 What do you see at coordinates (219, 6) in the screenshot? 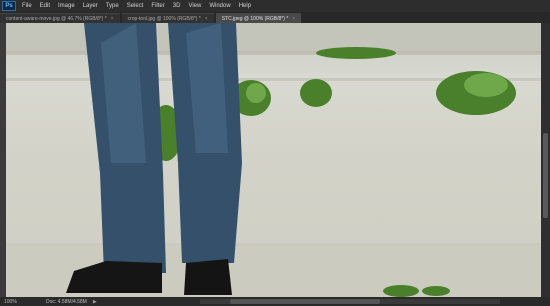
I see `menu-window: Window` at bounding box center [219, 6].